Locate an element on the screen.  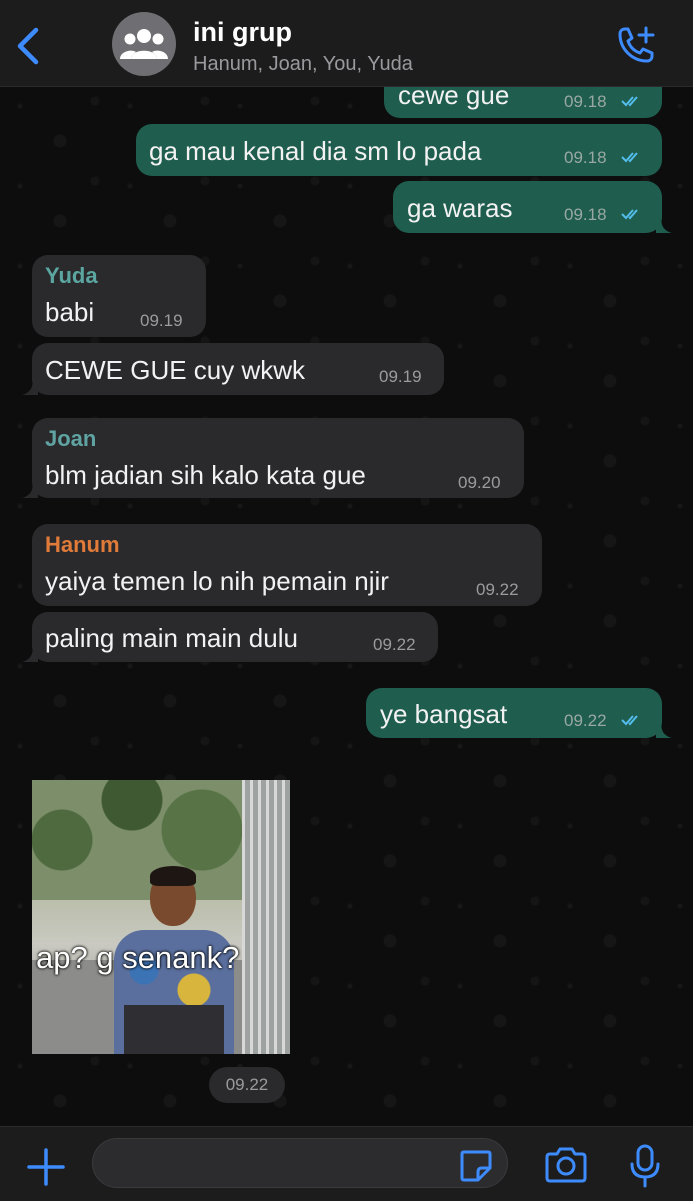
message-time: 09.20 is located at coordinates (479, 482).